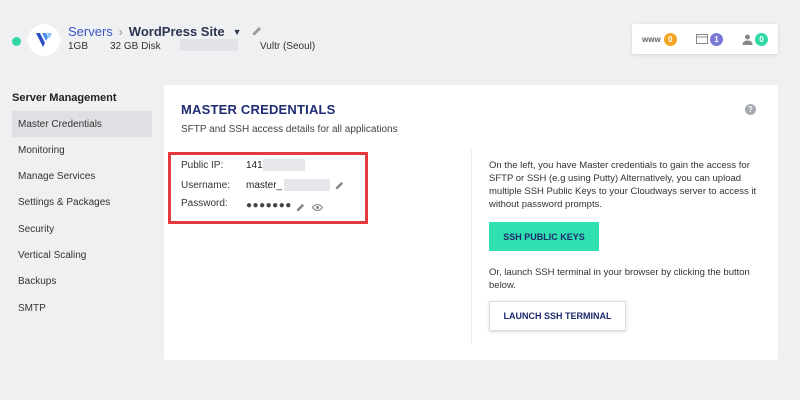 The height and width of the screenshot is (400, 800). Describe the element at coordinates (254, 165) in the screenshot. I see `public-ip-value: 141` at that location.